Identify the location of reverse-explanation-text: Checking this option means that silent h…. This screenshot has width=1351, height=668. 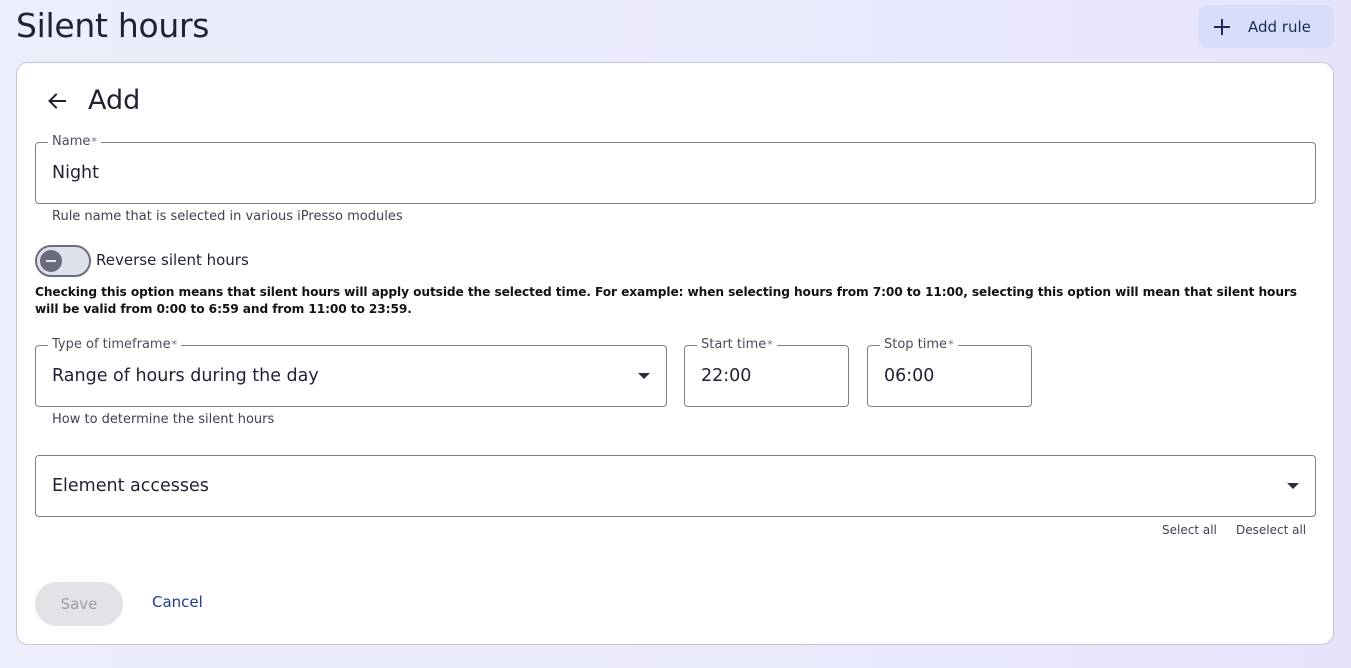
(666, 300).